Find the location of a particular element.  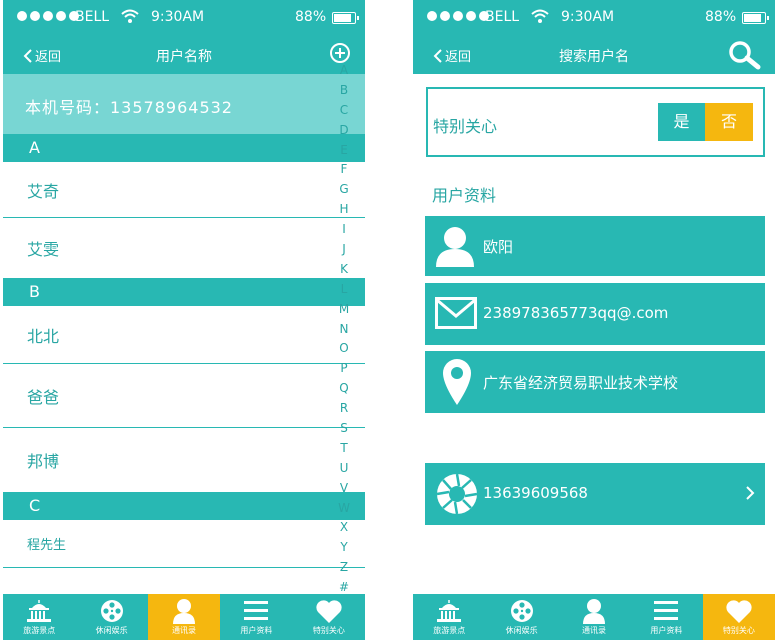

carrier-label: BELL is located at coordinates (502, 17).